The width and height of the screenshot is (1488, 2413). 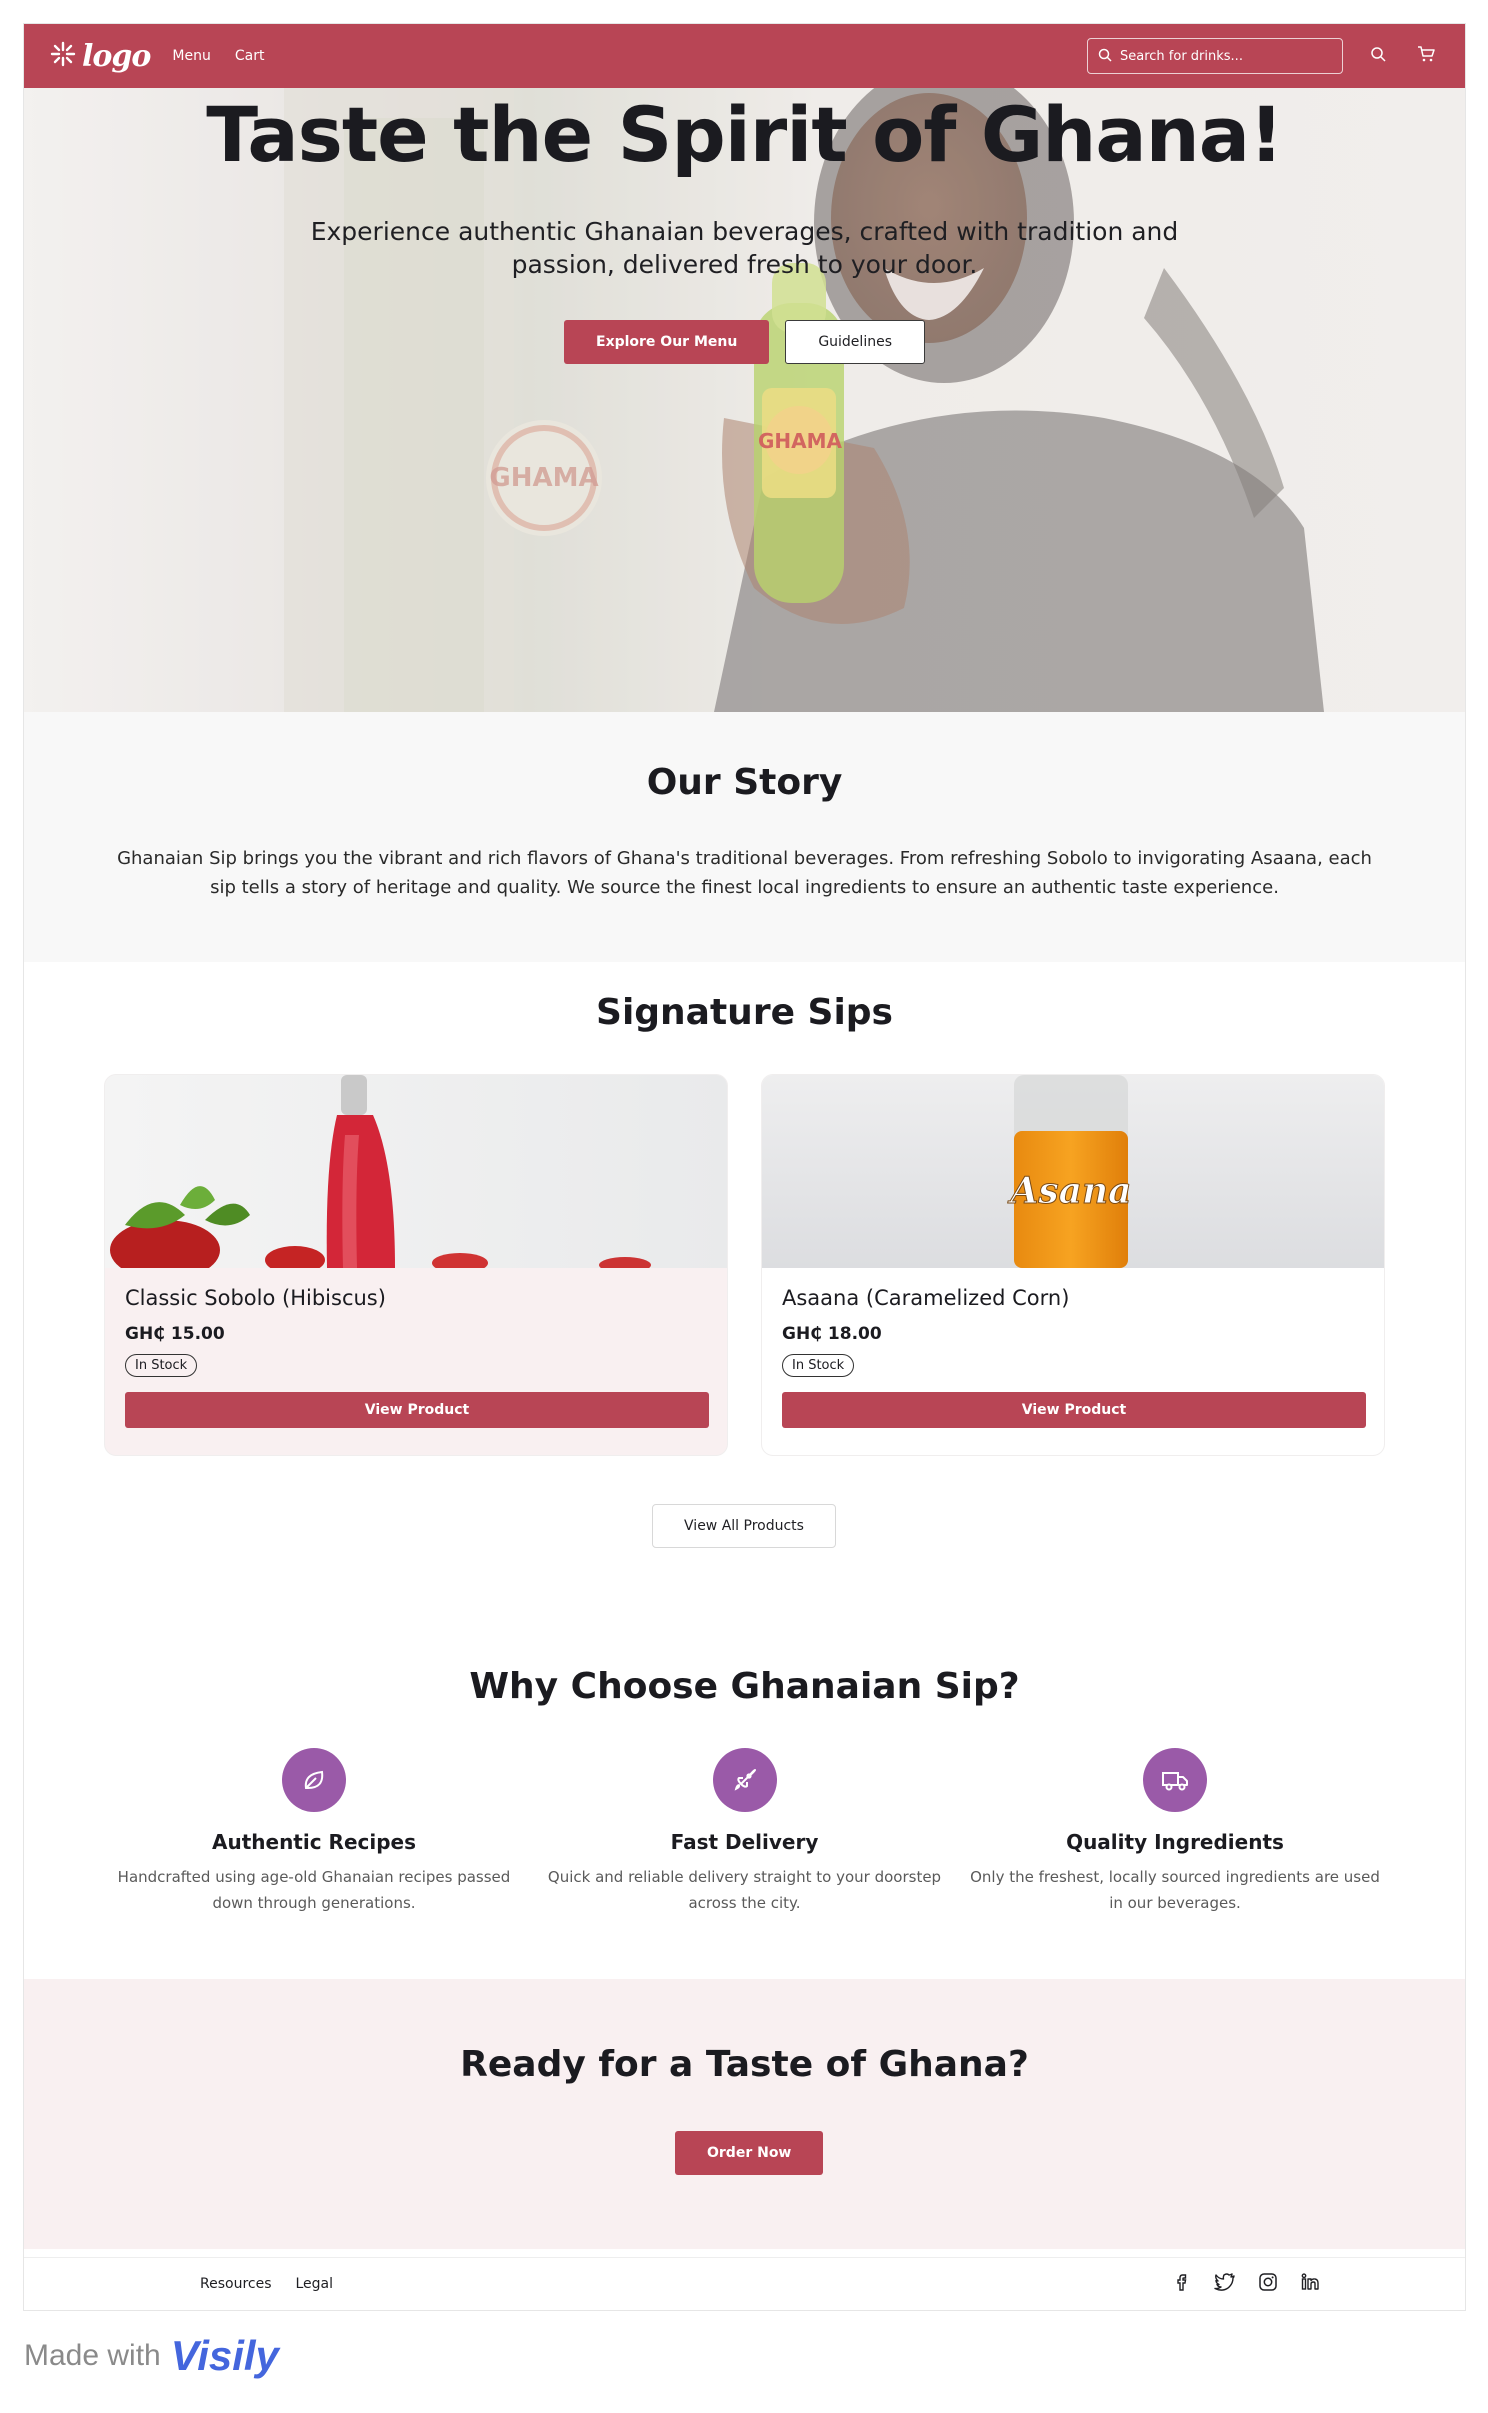 I want to click on feature-title: Quality Ingredients, so click(x=1175, y=1842).